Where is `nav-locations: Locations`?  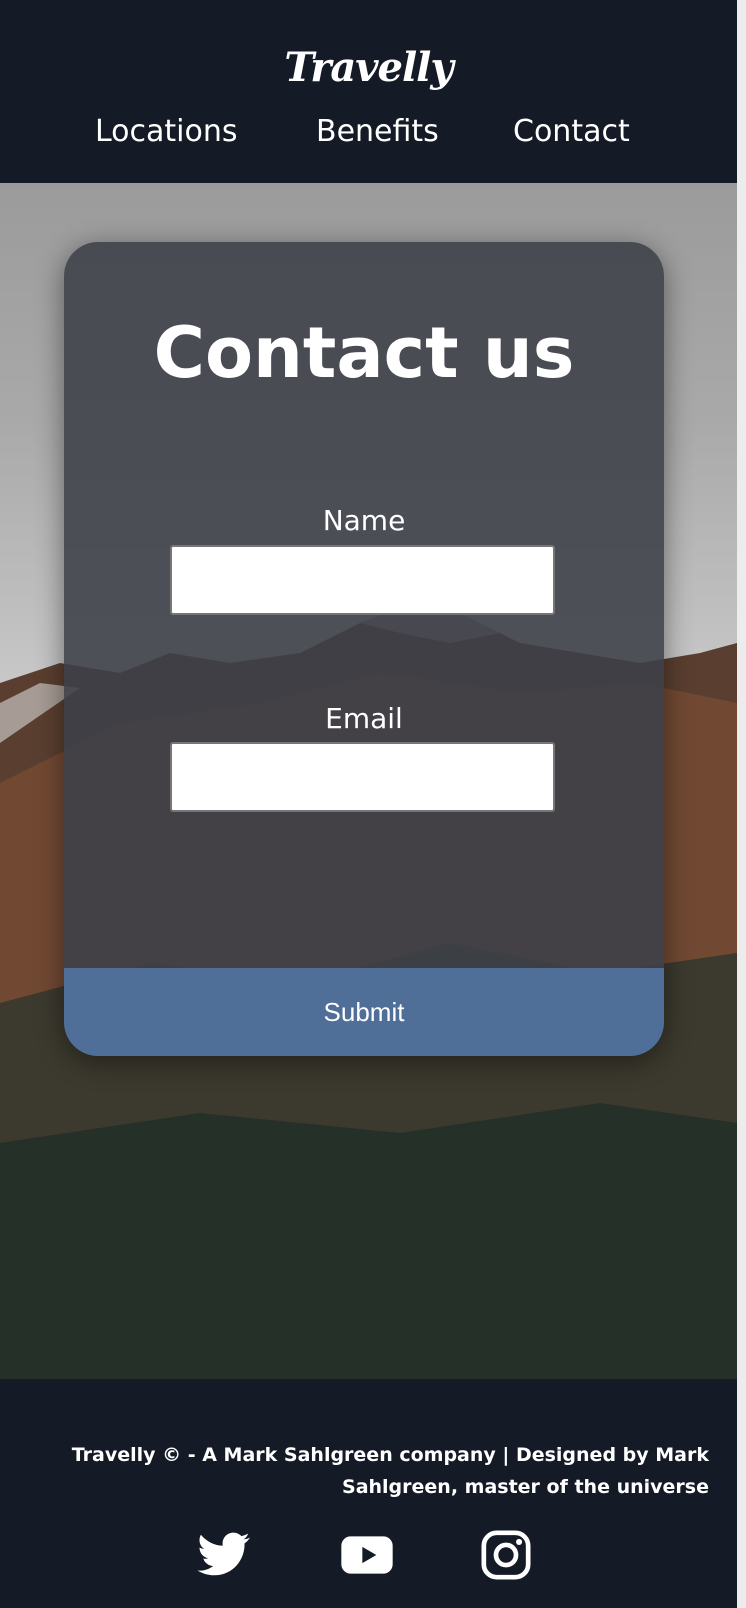
nav-locations: Locations is located at coordinates (166, 131).